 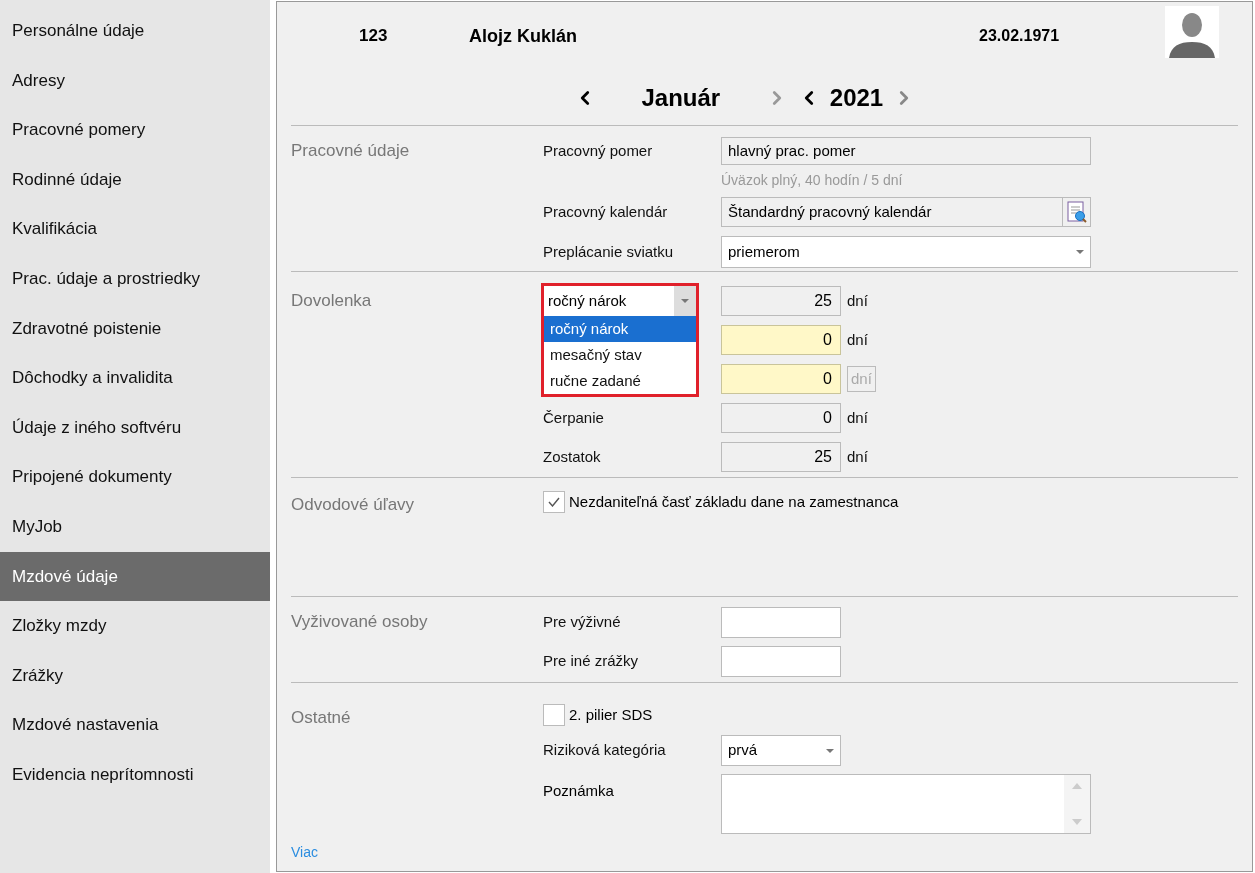 I want to click on relation-note: Úväzok plný, 40 hodín / 5 dní, so click(x=812, y=180).